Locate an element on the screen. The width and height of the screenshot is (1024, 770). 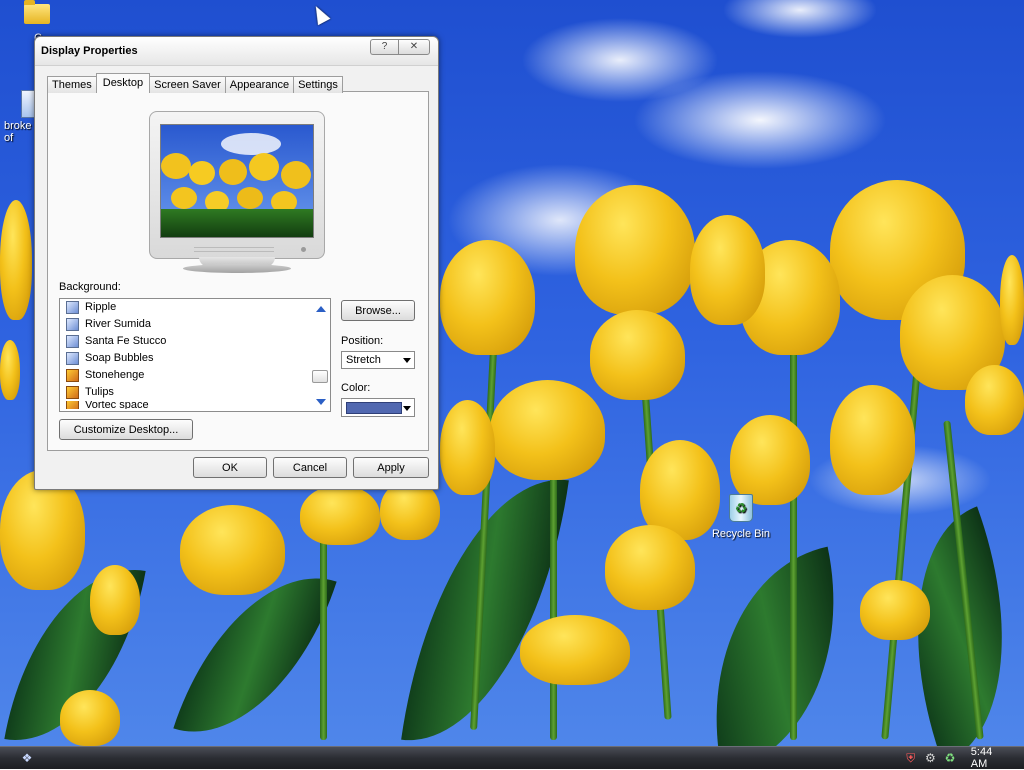
monitor-preview is located at coordinates (237, 192).